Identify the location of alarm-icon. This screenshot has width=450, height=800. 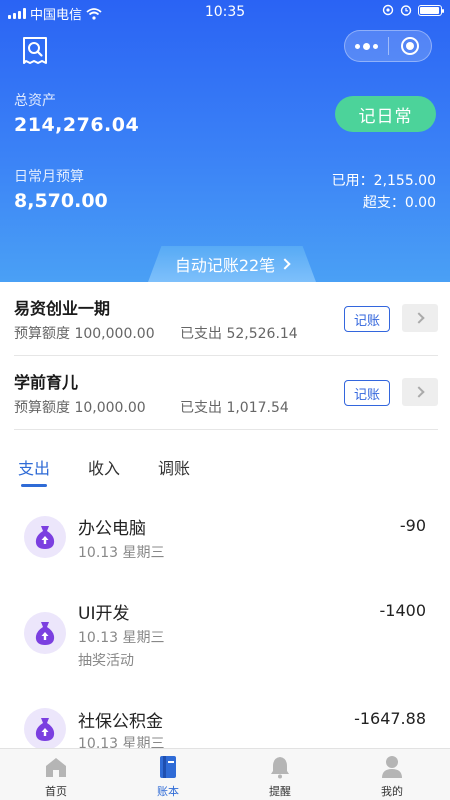
(406, 10).